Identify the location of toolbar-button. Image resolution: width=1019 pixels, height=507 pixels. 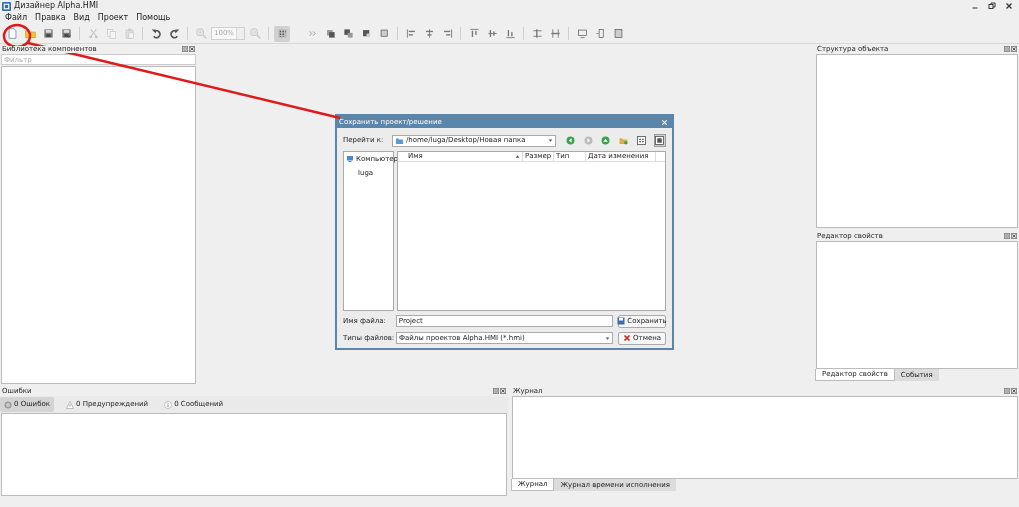
(282, 33).